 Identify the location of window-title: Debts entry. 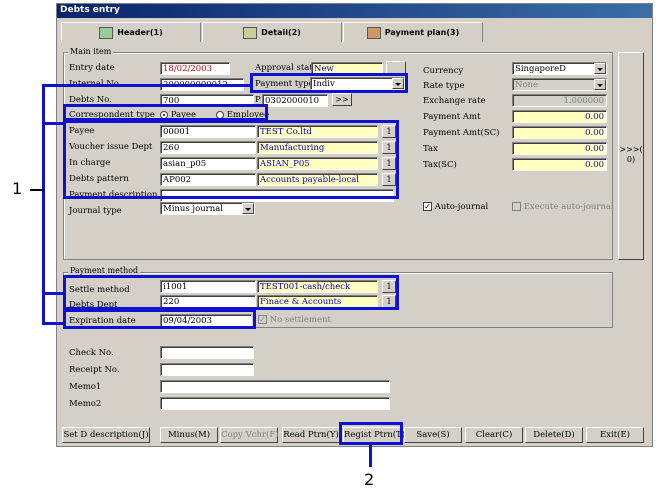
(354, 11).